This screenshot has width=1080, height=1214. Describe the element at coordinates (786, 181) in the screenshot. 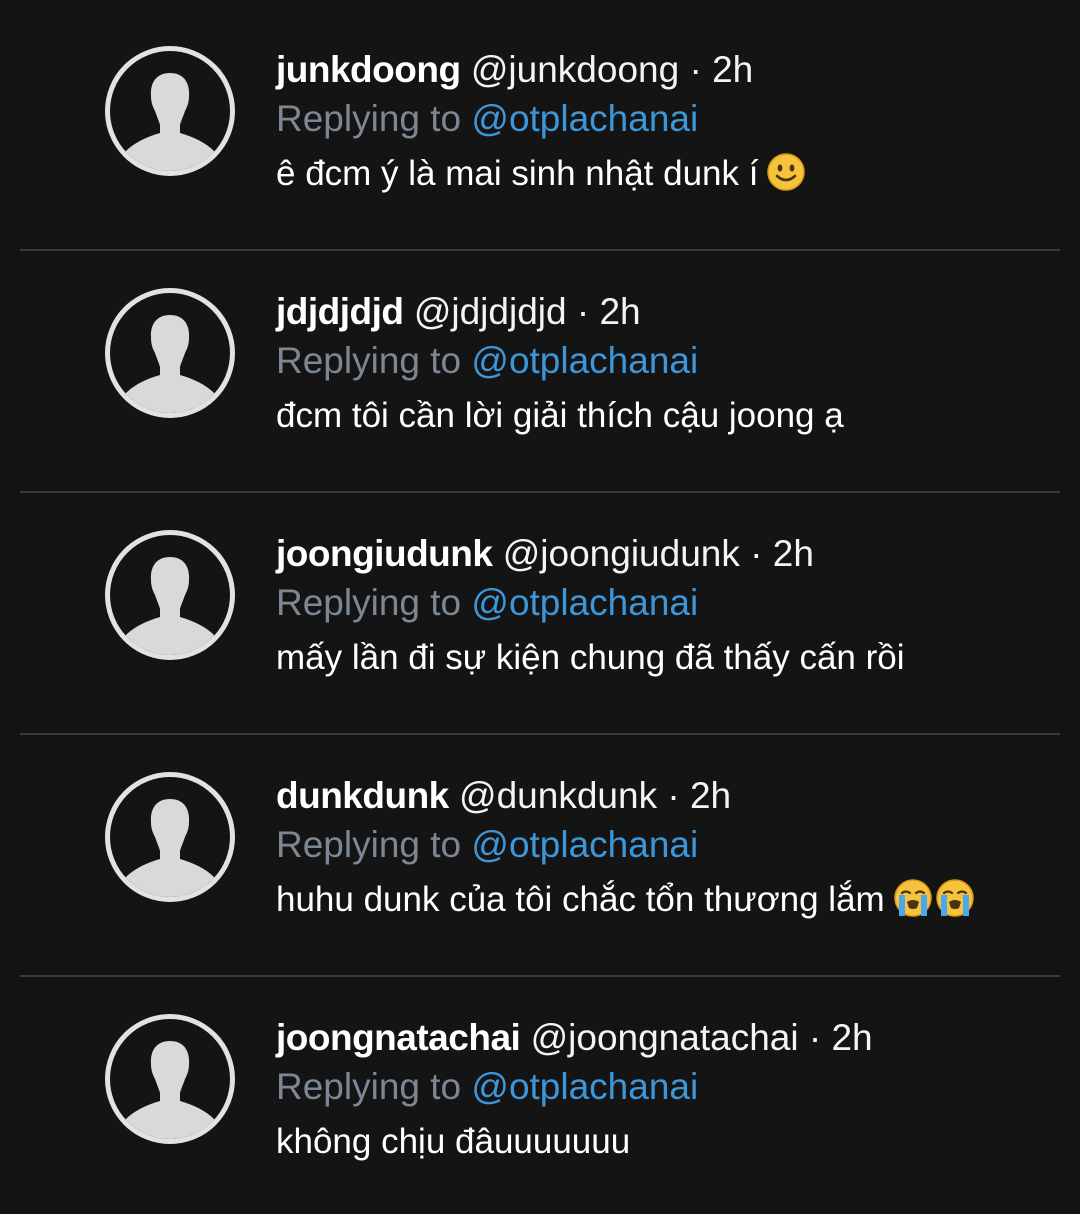

I see `slightly-smiling-face-emoji` at that location.